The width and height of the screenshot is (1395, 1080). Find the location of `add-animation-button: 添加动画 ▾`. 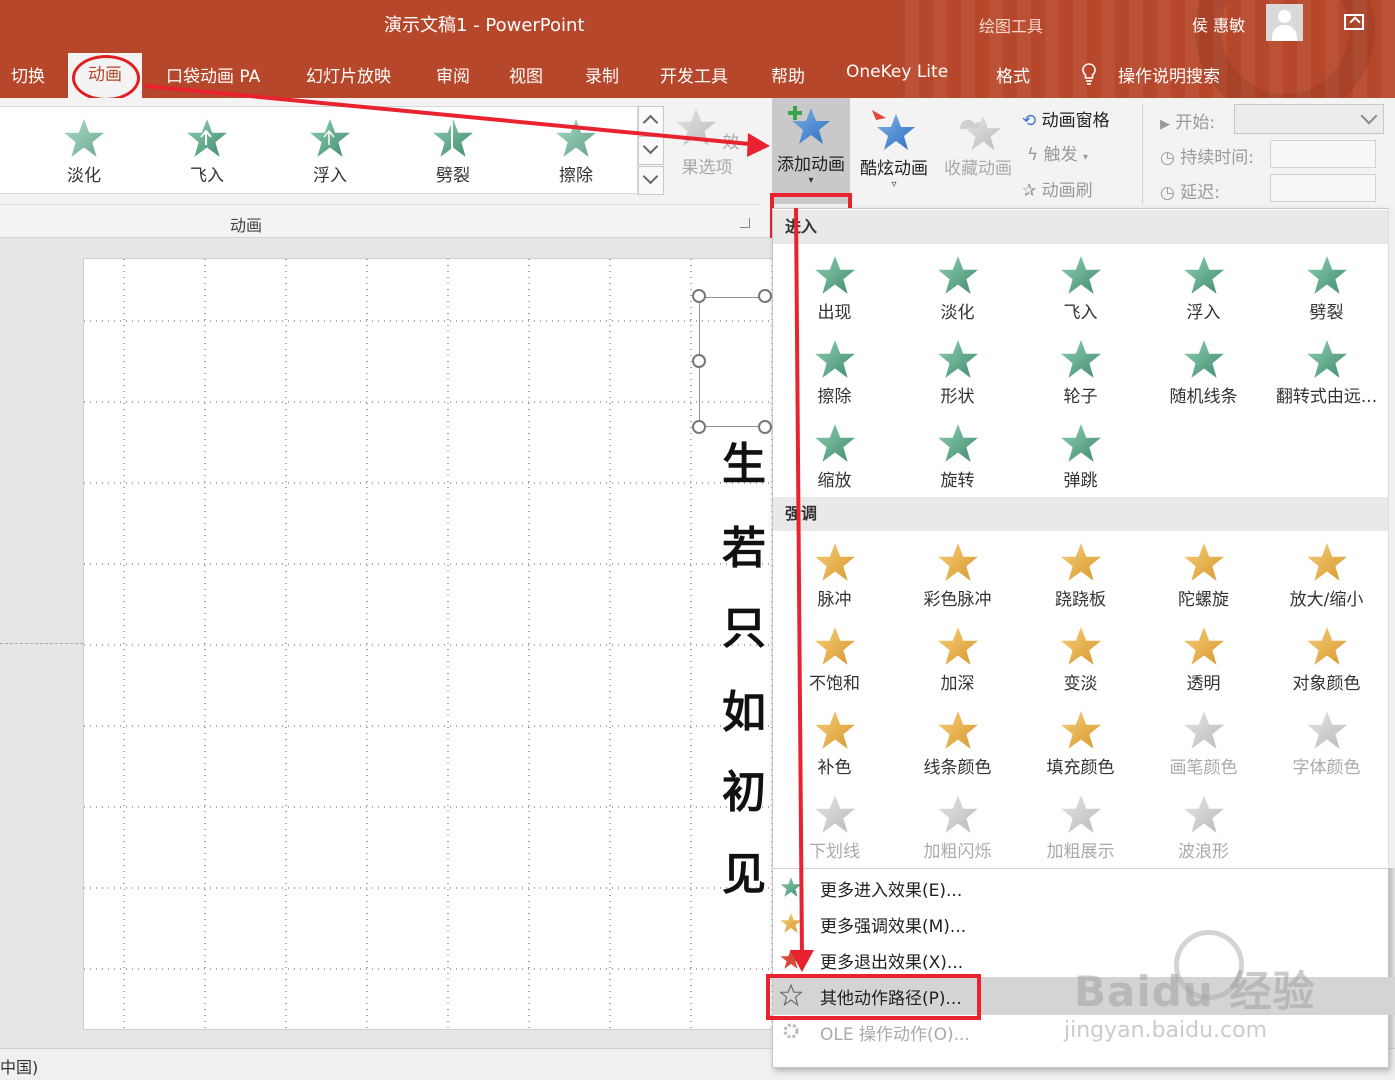

add-animation-button: 添加动画 ▾ is located at coordinates (811, 151).